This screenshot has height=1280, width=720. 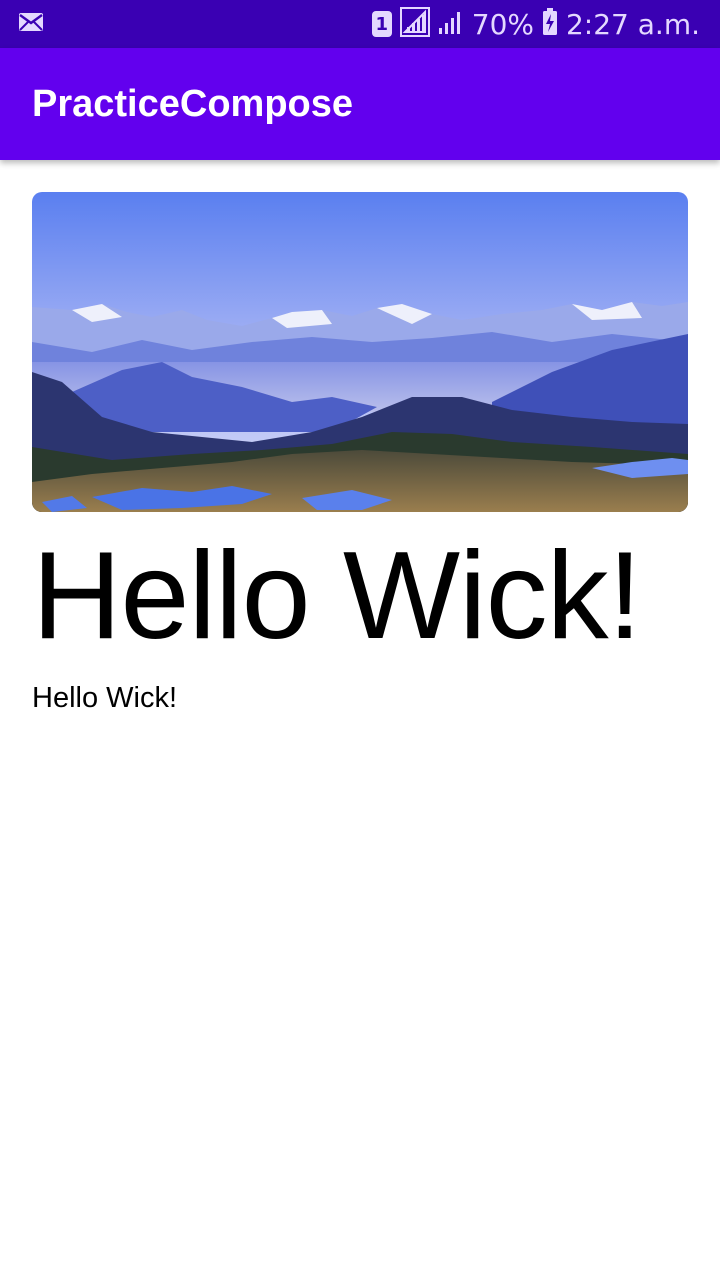 I want to click on sim-icon: 1, so click(x=381, y=24).